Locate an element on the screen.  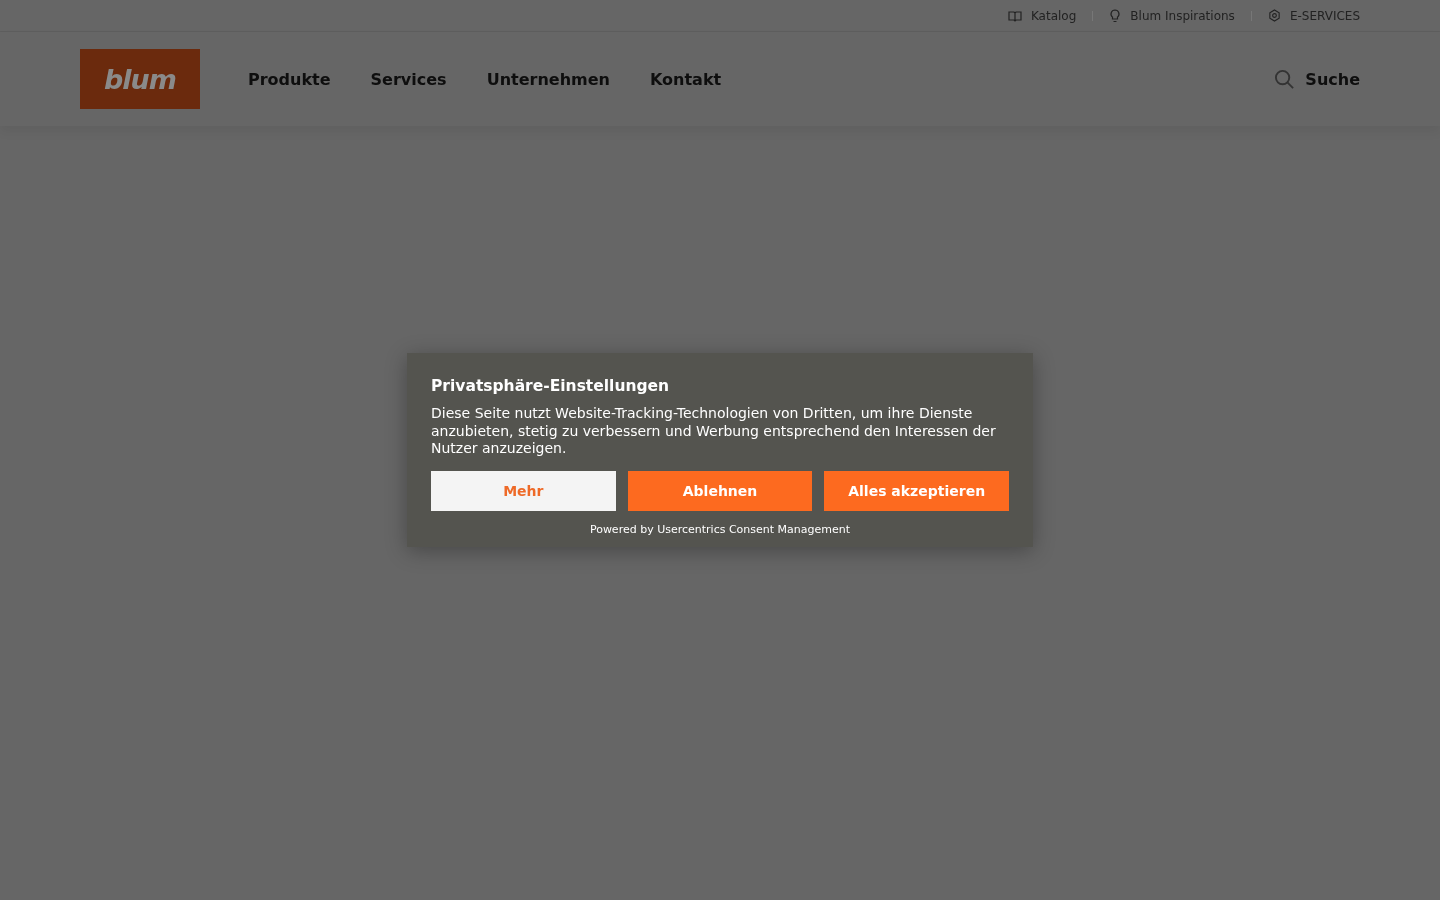
book-icon is located at coordinates (1014, 15).